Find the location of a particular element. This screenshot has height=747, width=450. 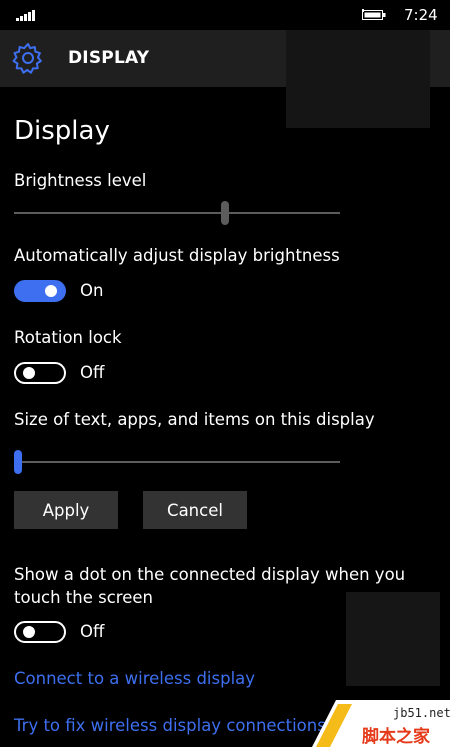

brightness-label: Brightness level is located at coordinates (80, 180).